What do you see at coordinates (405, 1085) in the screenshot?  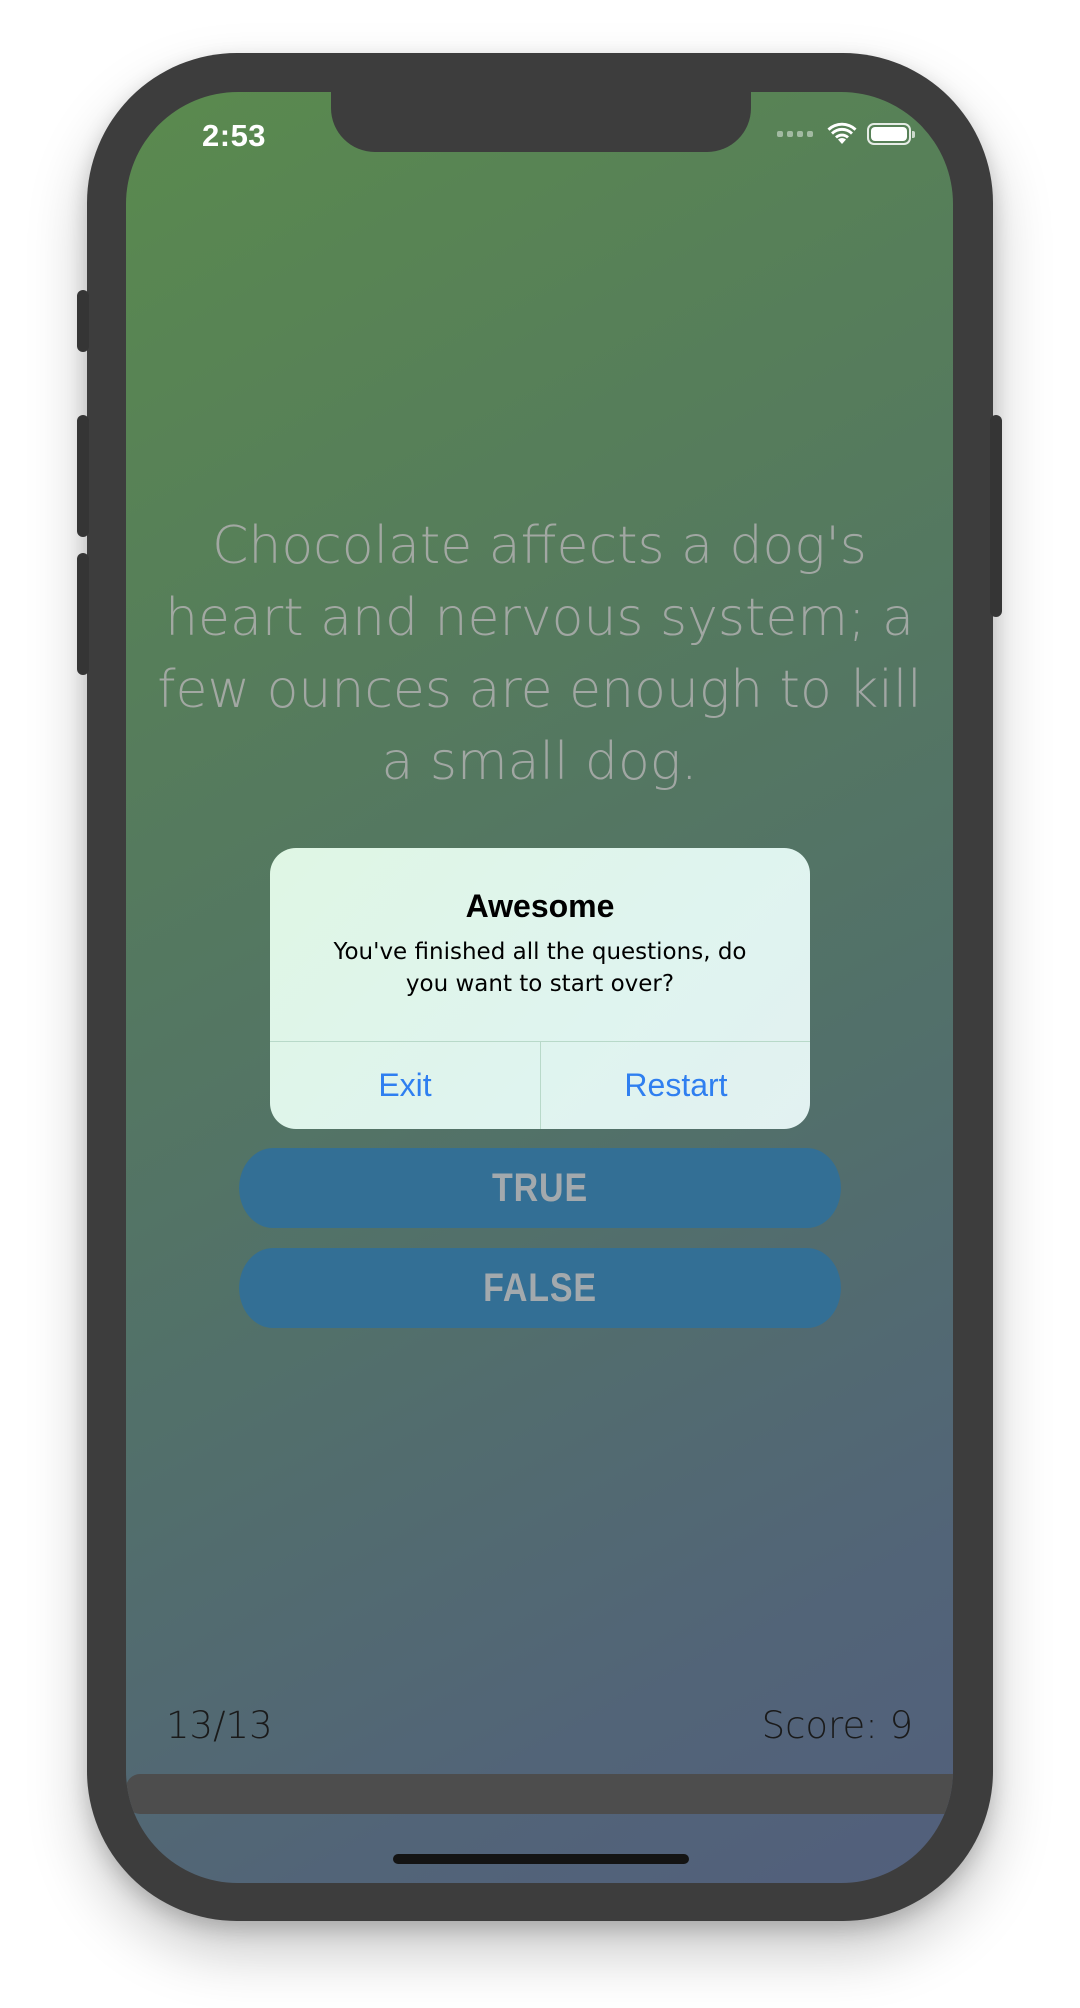 I see `exit-button: Exit` at bounding box center [405, 1085].